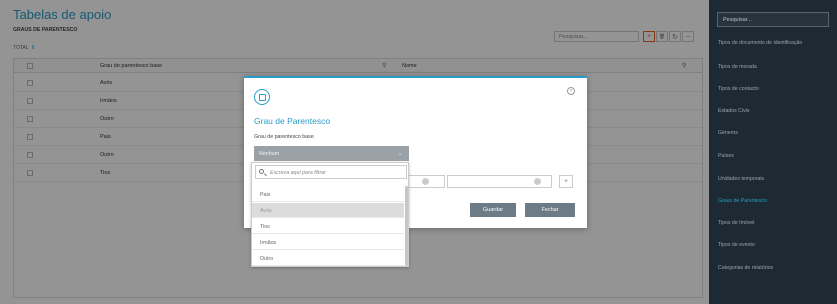 This screenshot has height=304, width=837. What do you see at coordinates (738, 89) in the screenshot?
I see `sidebar-item-tipos-contacto: Tipos de contacto` at bounding box center [738, 89].